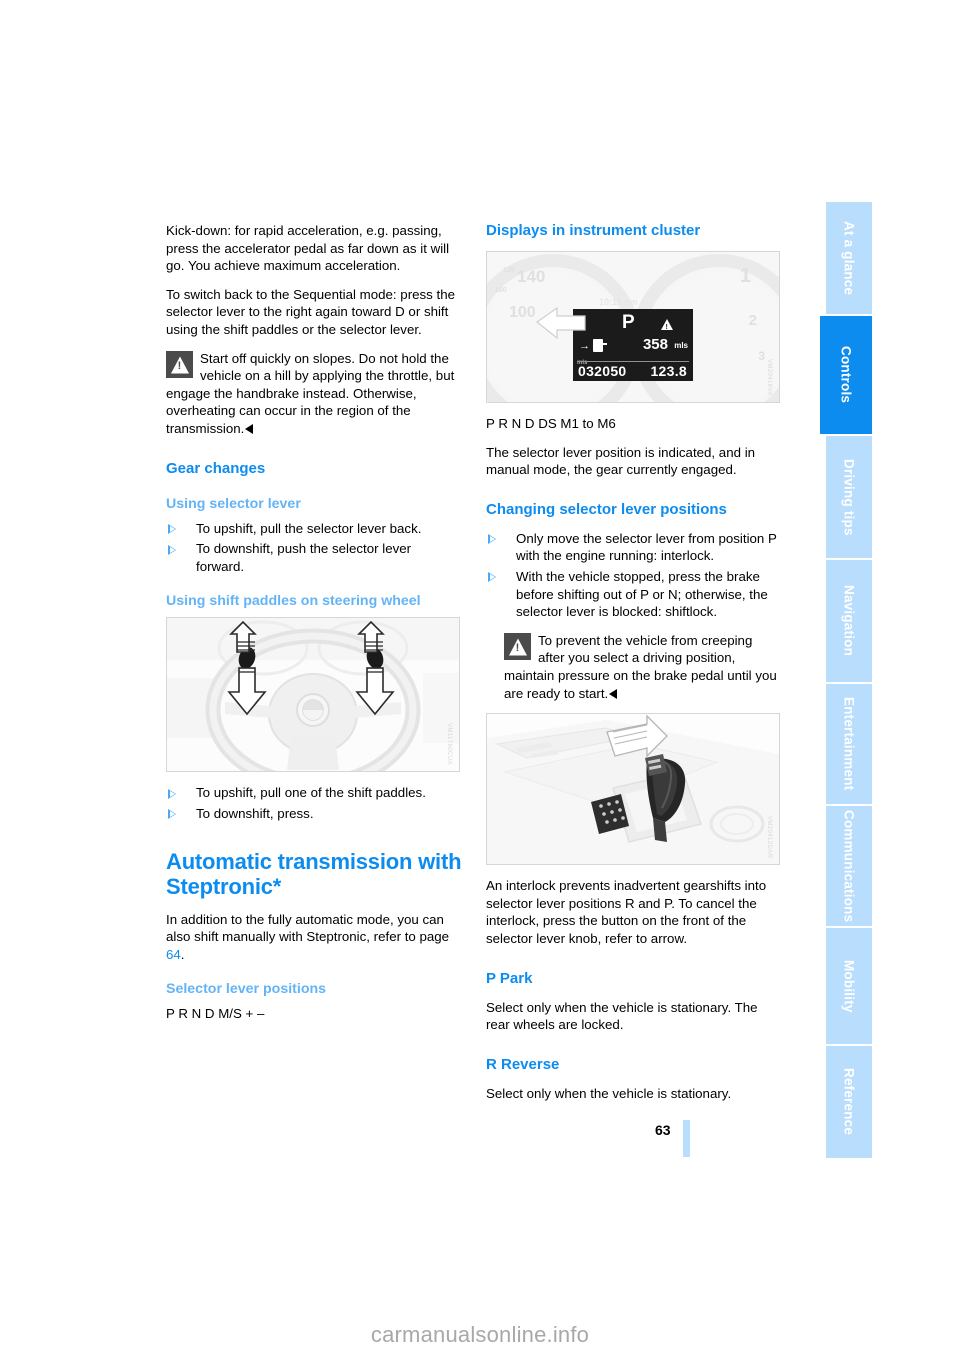 Image resolution: width=960 pixels, height=1358 pixels. Describe the element at coordinates (509, 270) in the screenshot. I see `speed-tick-label: 120` at that location.